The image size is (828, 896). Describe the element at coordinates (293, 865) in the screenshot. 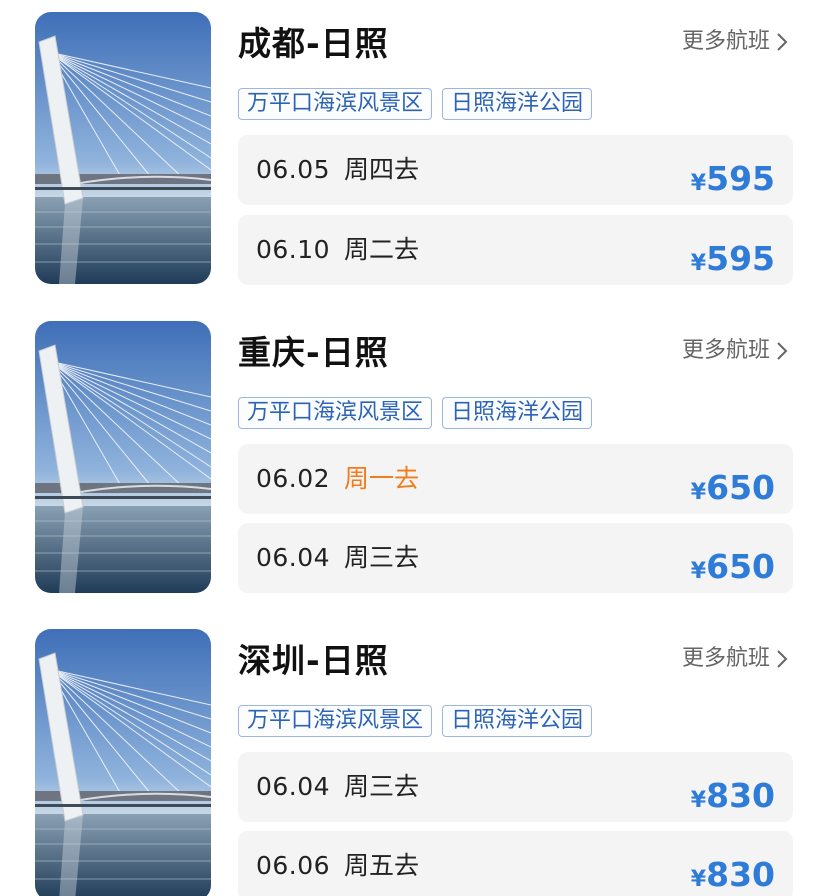

I see `fare-date: 06.06` at that location.